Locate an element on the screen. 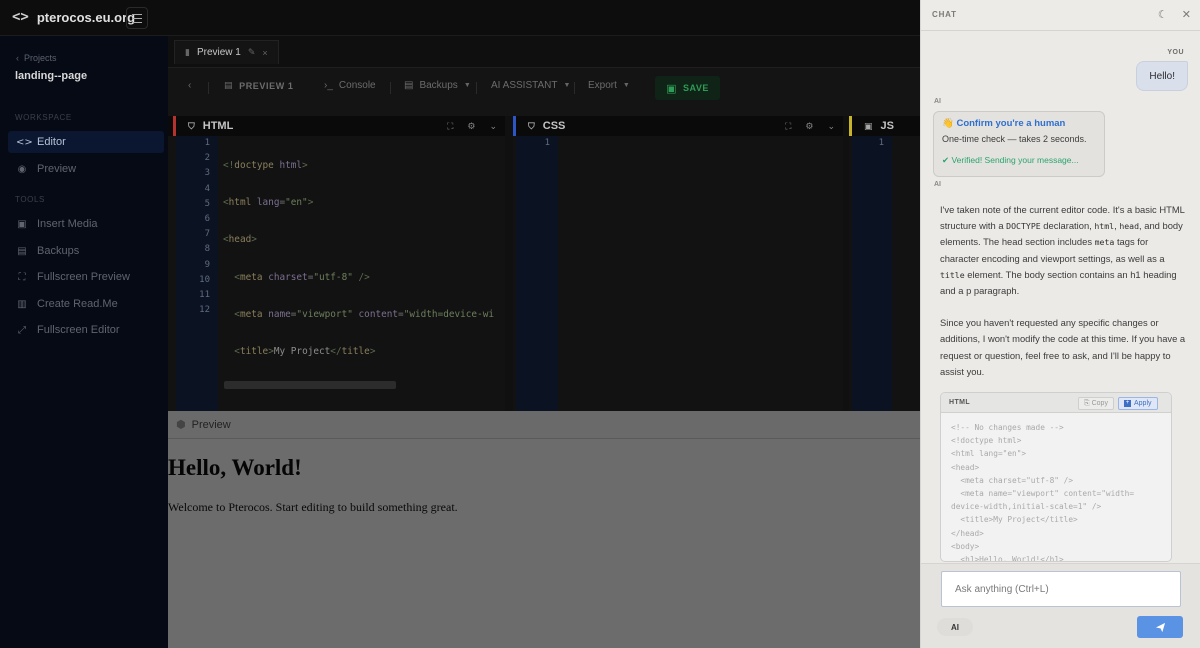 This screenshot has width=1200, height=648. floppy-disk-icon: ▣ is located at coordinates (672, 88).